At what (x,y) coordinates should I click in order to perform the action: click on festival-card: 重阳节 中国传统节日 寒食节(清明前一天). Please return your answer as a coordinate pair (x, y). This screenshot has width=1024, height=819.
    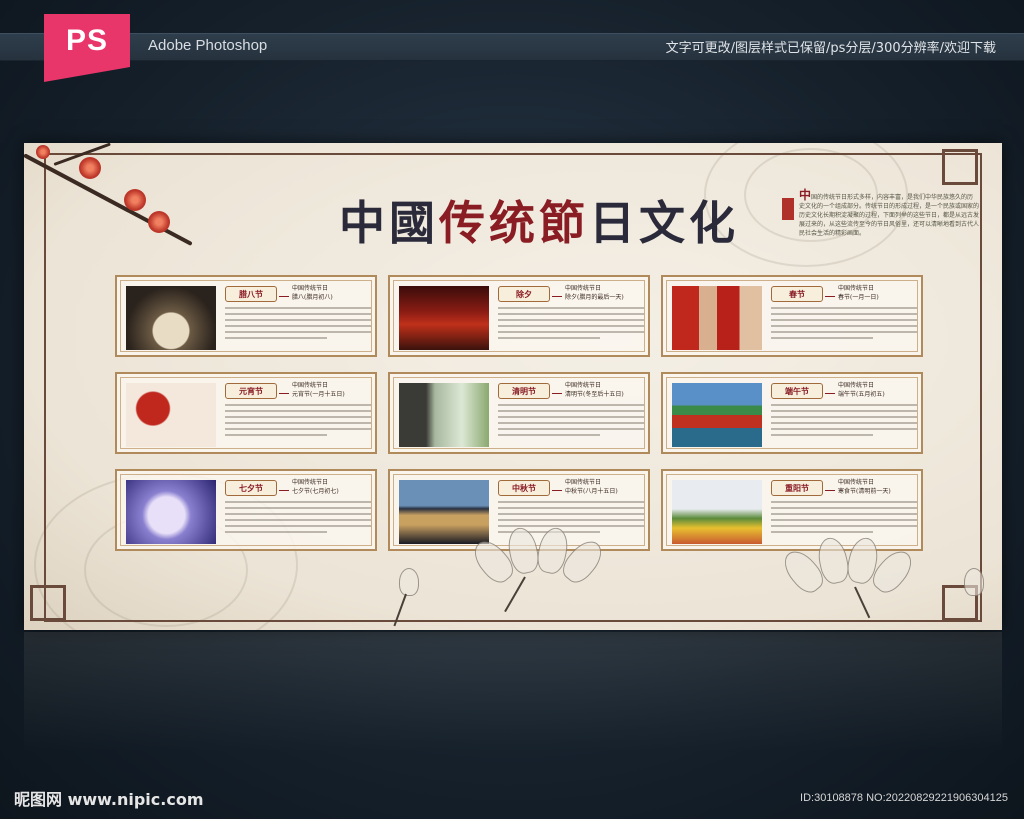
    Looking at the image, I should click on (792, 510).